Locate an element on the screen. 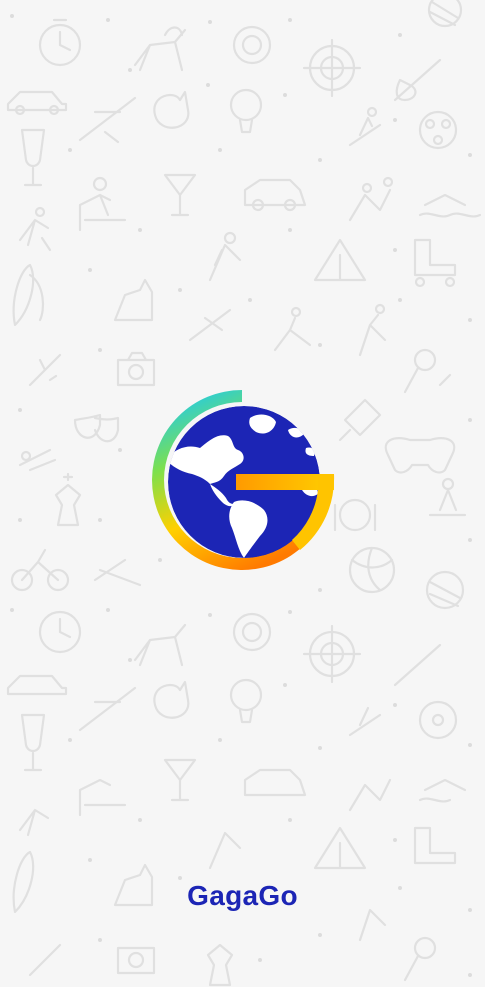 The height and width of the screenshot is (987, 485). target-icon is located at coordinates (332, 68).